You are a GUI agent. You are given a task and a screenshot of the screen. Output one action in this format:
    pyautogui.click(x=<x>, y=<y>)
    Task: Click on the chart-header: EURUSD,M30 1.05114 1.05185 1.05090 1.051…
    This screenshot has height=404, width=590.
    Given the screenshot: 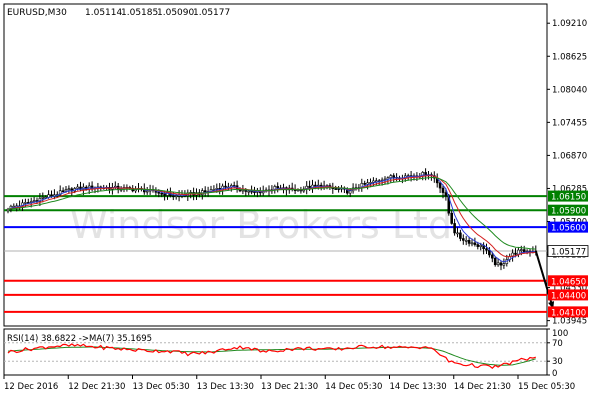 What is the action you would take?
    pyautogui.click(x=118, y=13)
    